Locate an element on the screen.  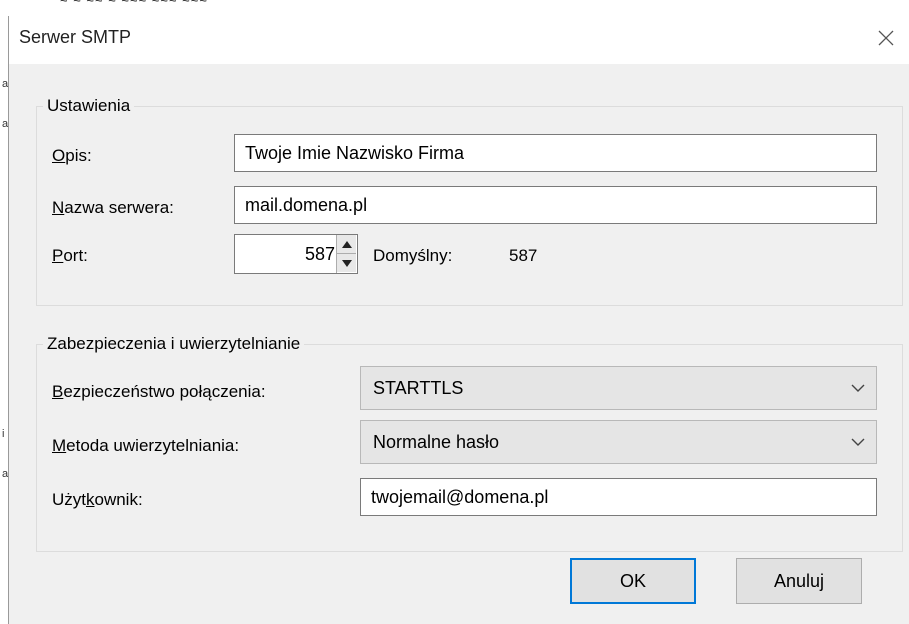
port-spinner-arrows is located at coordinates (346, 254).